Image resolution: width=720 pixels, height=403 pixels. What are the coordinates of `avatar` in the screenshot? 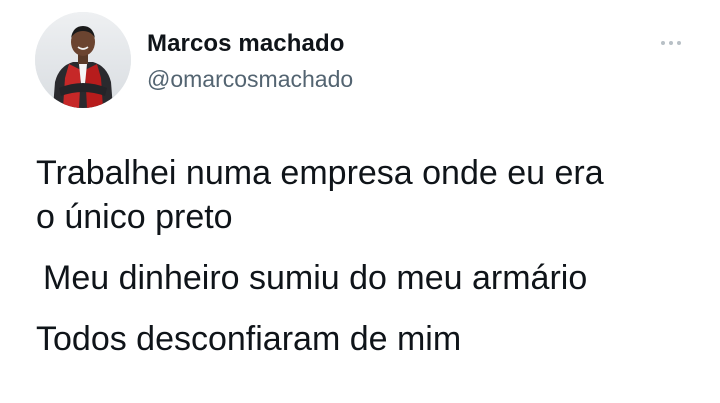 It's located at (83, 60).